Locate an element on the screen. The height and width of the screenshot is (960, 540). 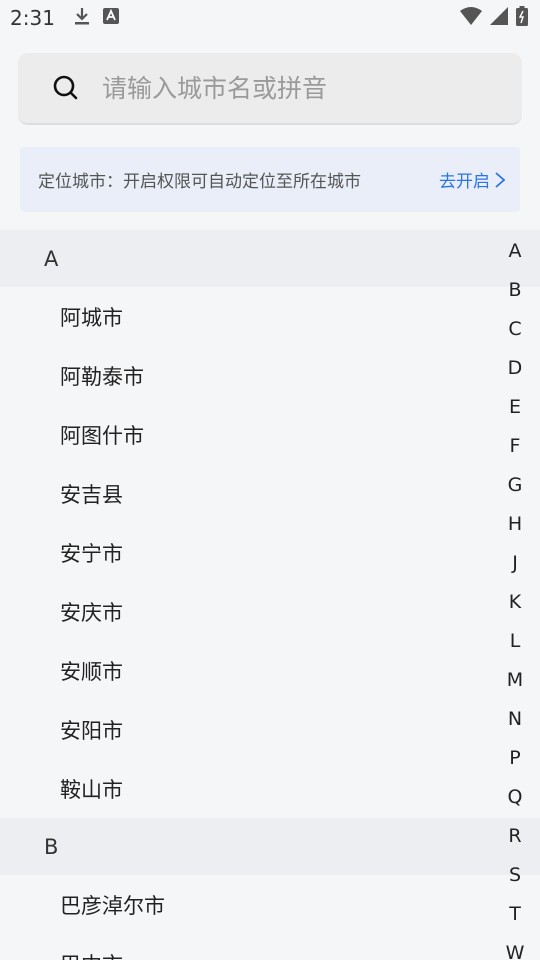
index-letter-k: K is located at coordinates (515, 602).